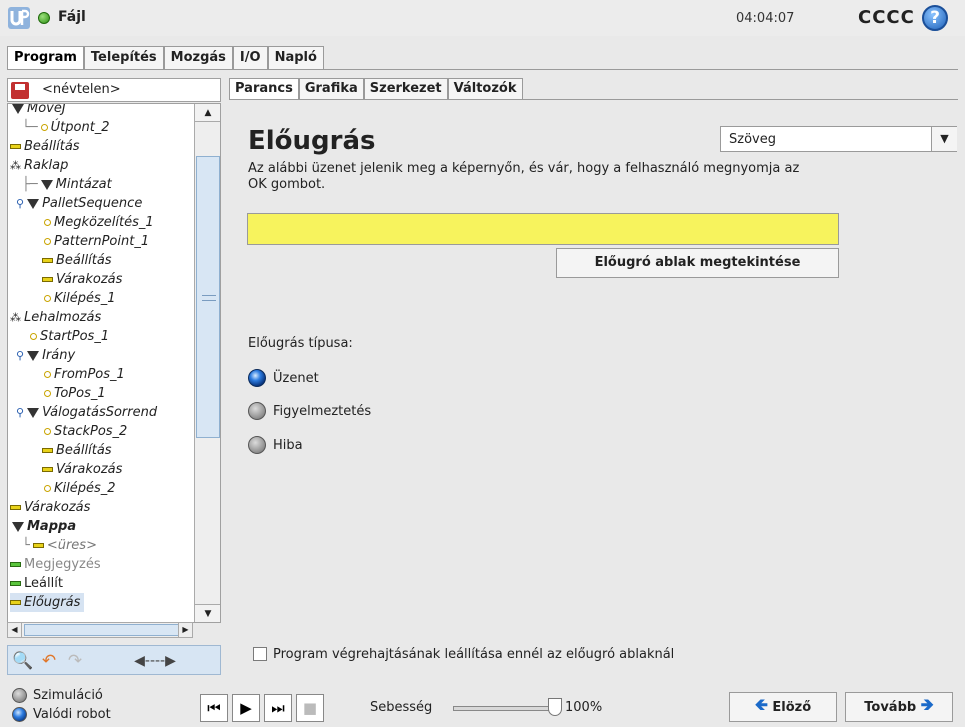 The height and width of the screenshot is (727, 965). What do you see at coordinates (55, 564) in the screenshot?
I see `tree-item: Megjegyzés` at bounding box center [55, 564].